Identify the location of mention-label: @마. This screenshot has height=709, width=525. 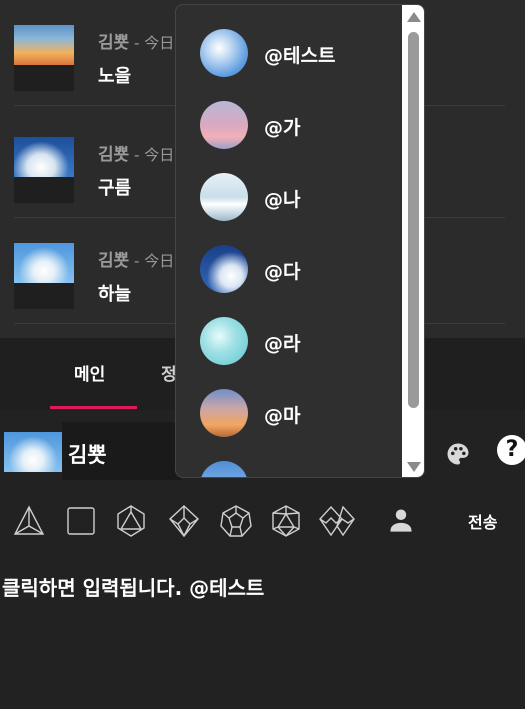
(282, 416).